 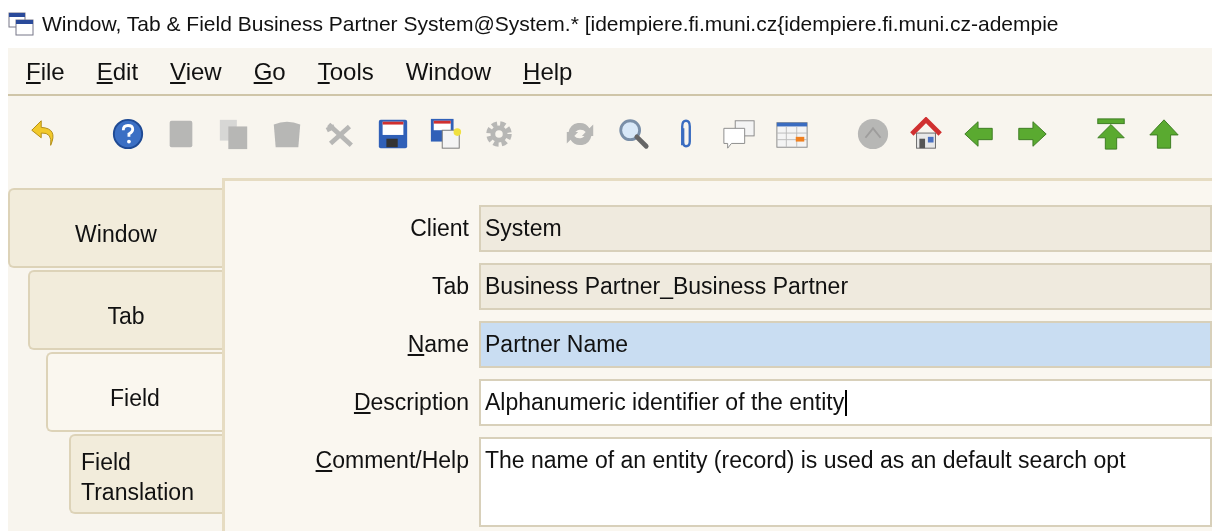 What do you see at coordinates (450, 286) in the screenshot?
I see `field-label: Tab` at bounding box center [450, 286].